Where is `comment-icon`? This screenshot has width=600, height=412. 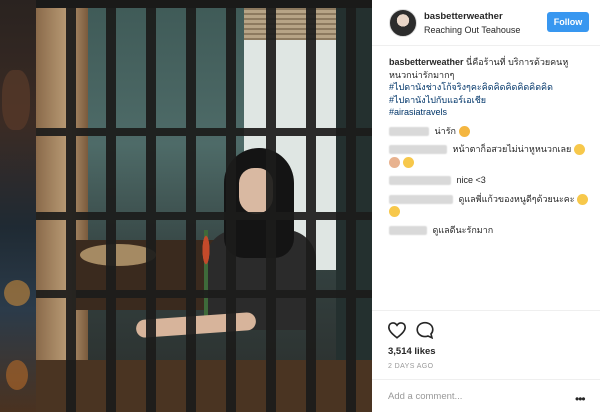
comment-icon is located at coordinates (425, 330).